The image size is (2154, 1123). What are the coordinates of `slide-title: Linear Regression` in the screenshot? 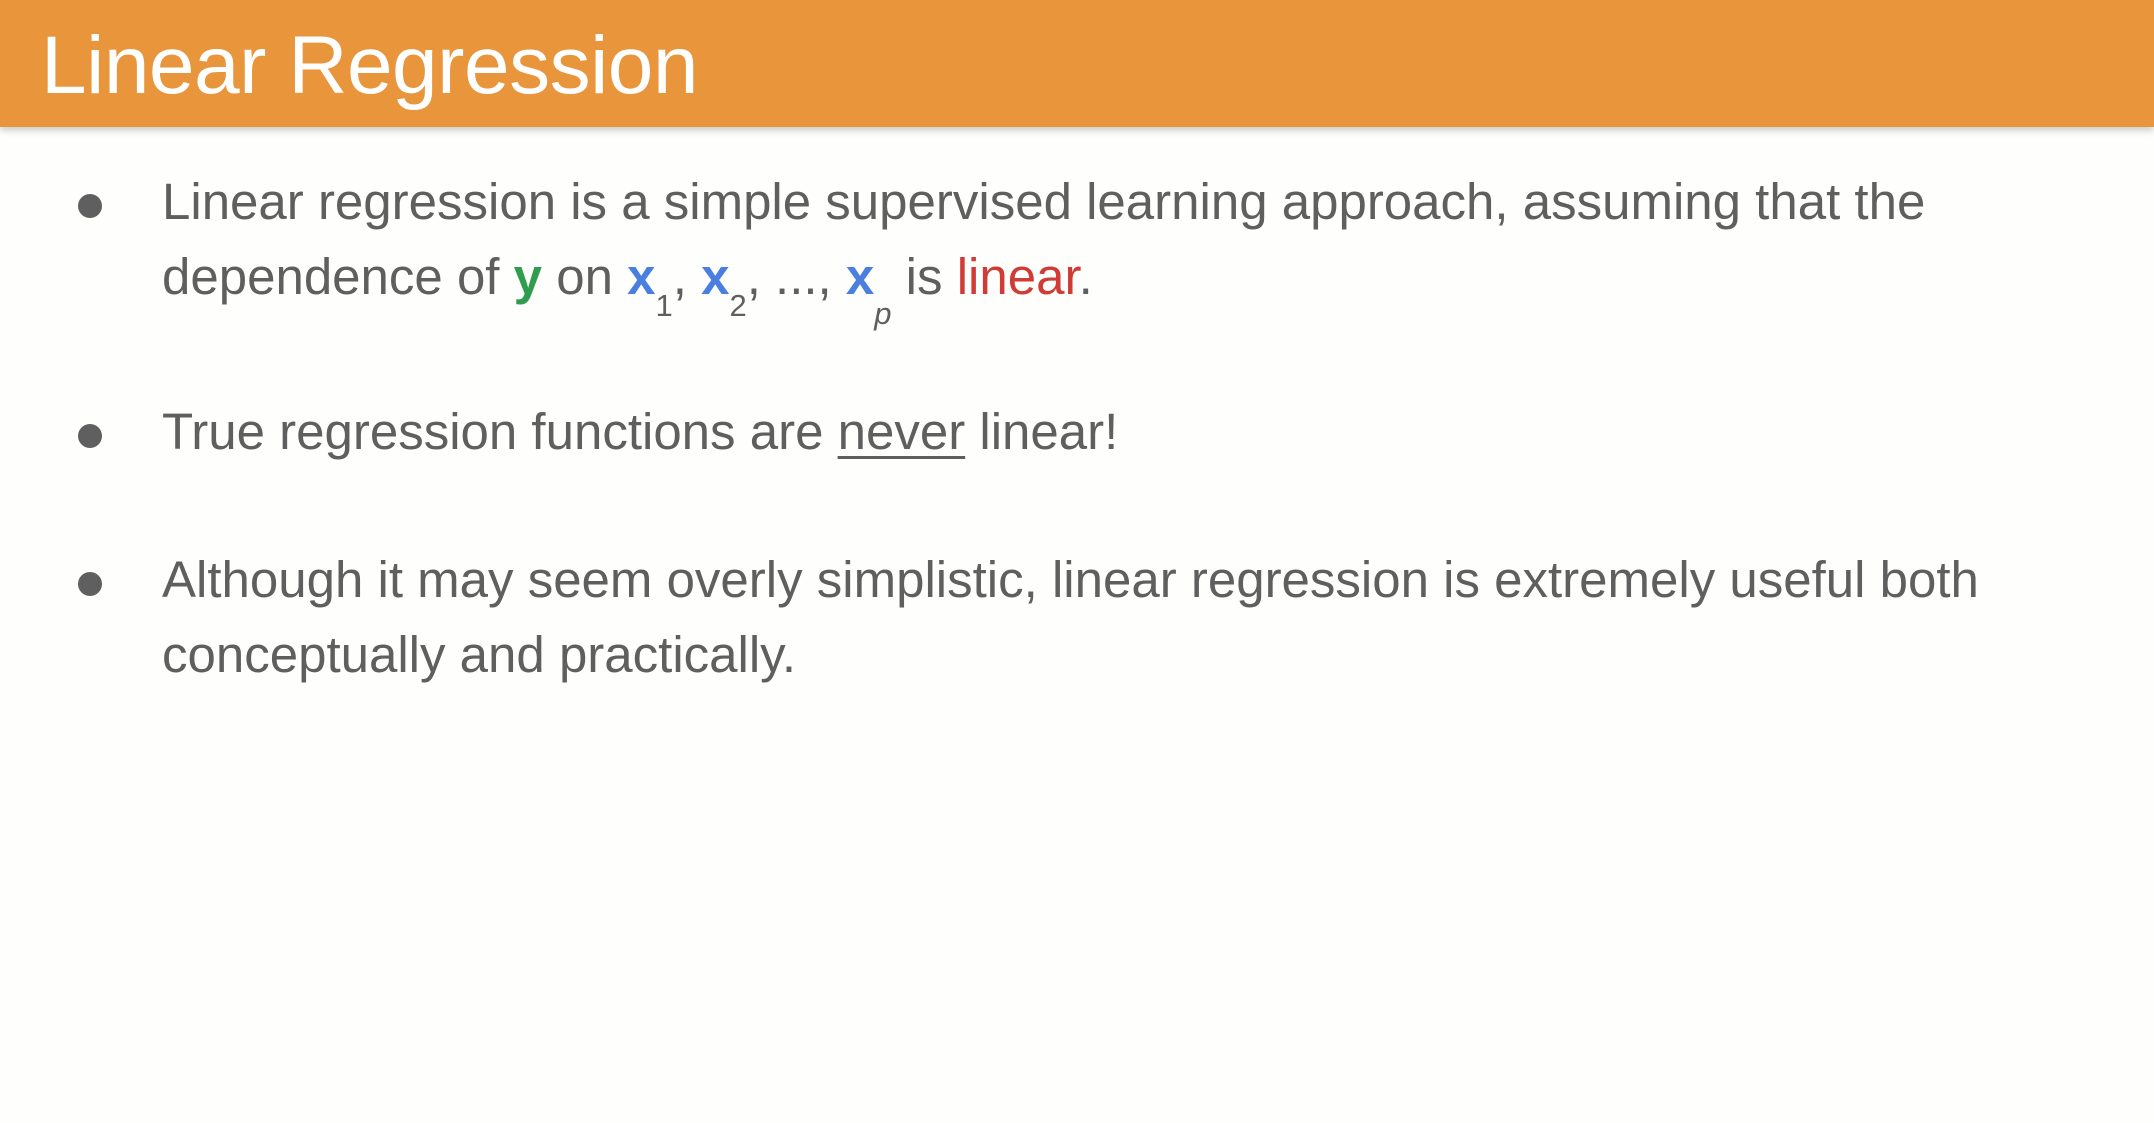 It's located at (370, 65).